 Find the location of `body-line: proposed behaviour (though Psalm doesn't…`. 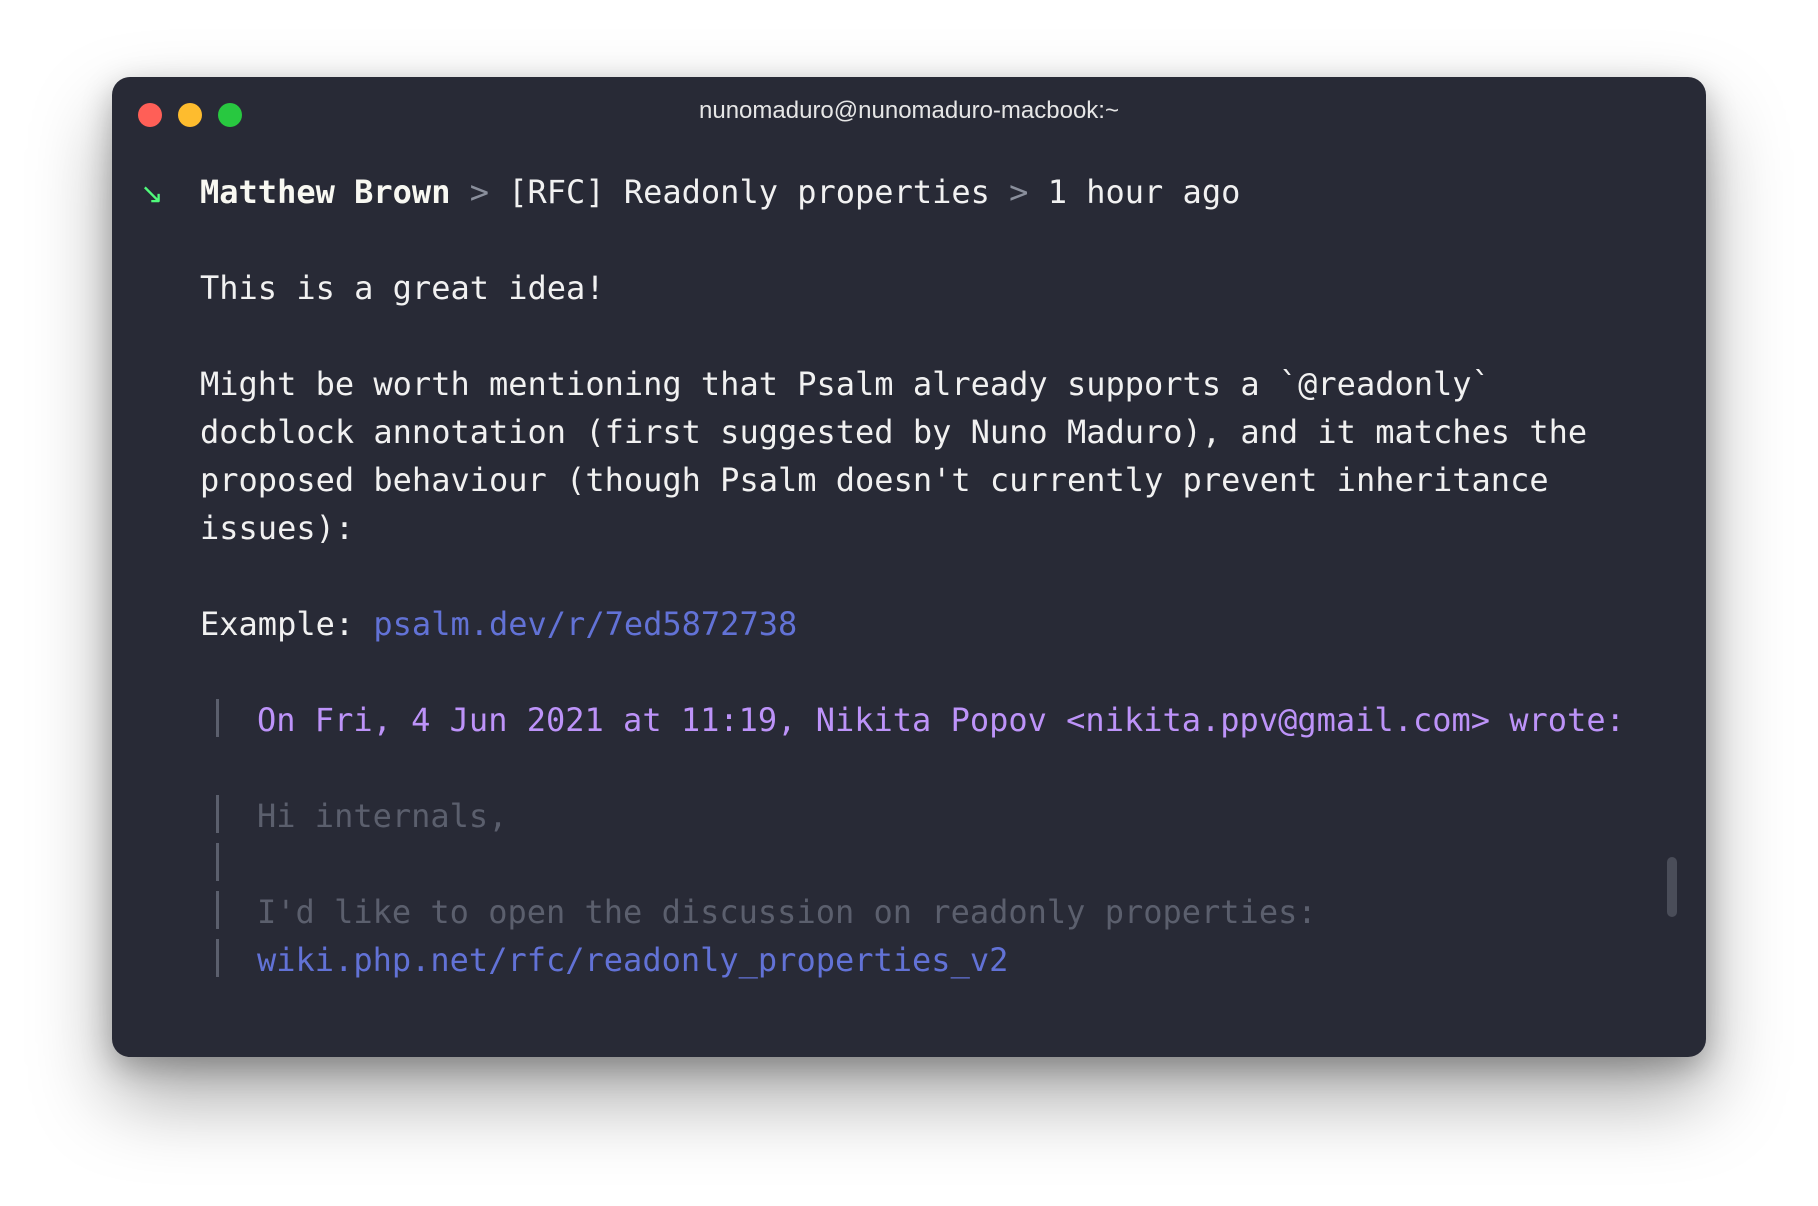

body-line: proposed behaviour (though Psalm doesn't… is located at coordinates (874, 480).